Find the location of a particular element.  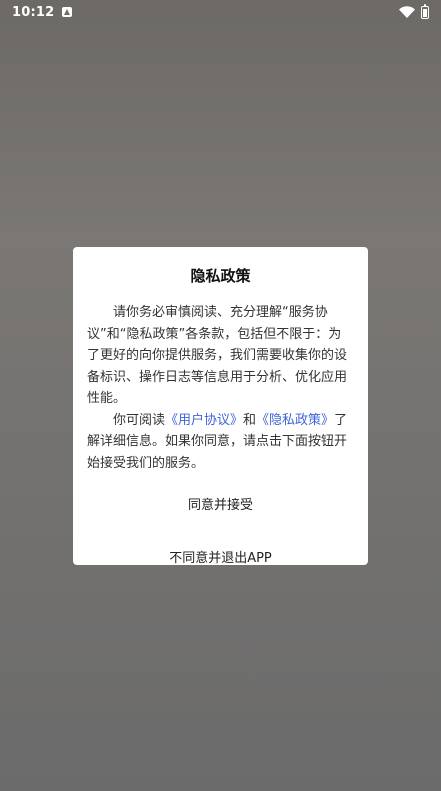

dialog-actions: 同意并接受 不同意并退出APP is located at coordinates (220, 530).